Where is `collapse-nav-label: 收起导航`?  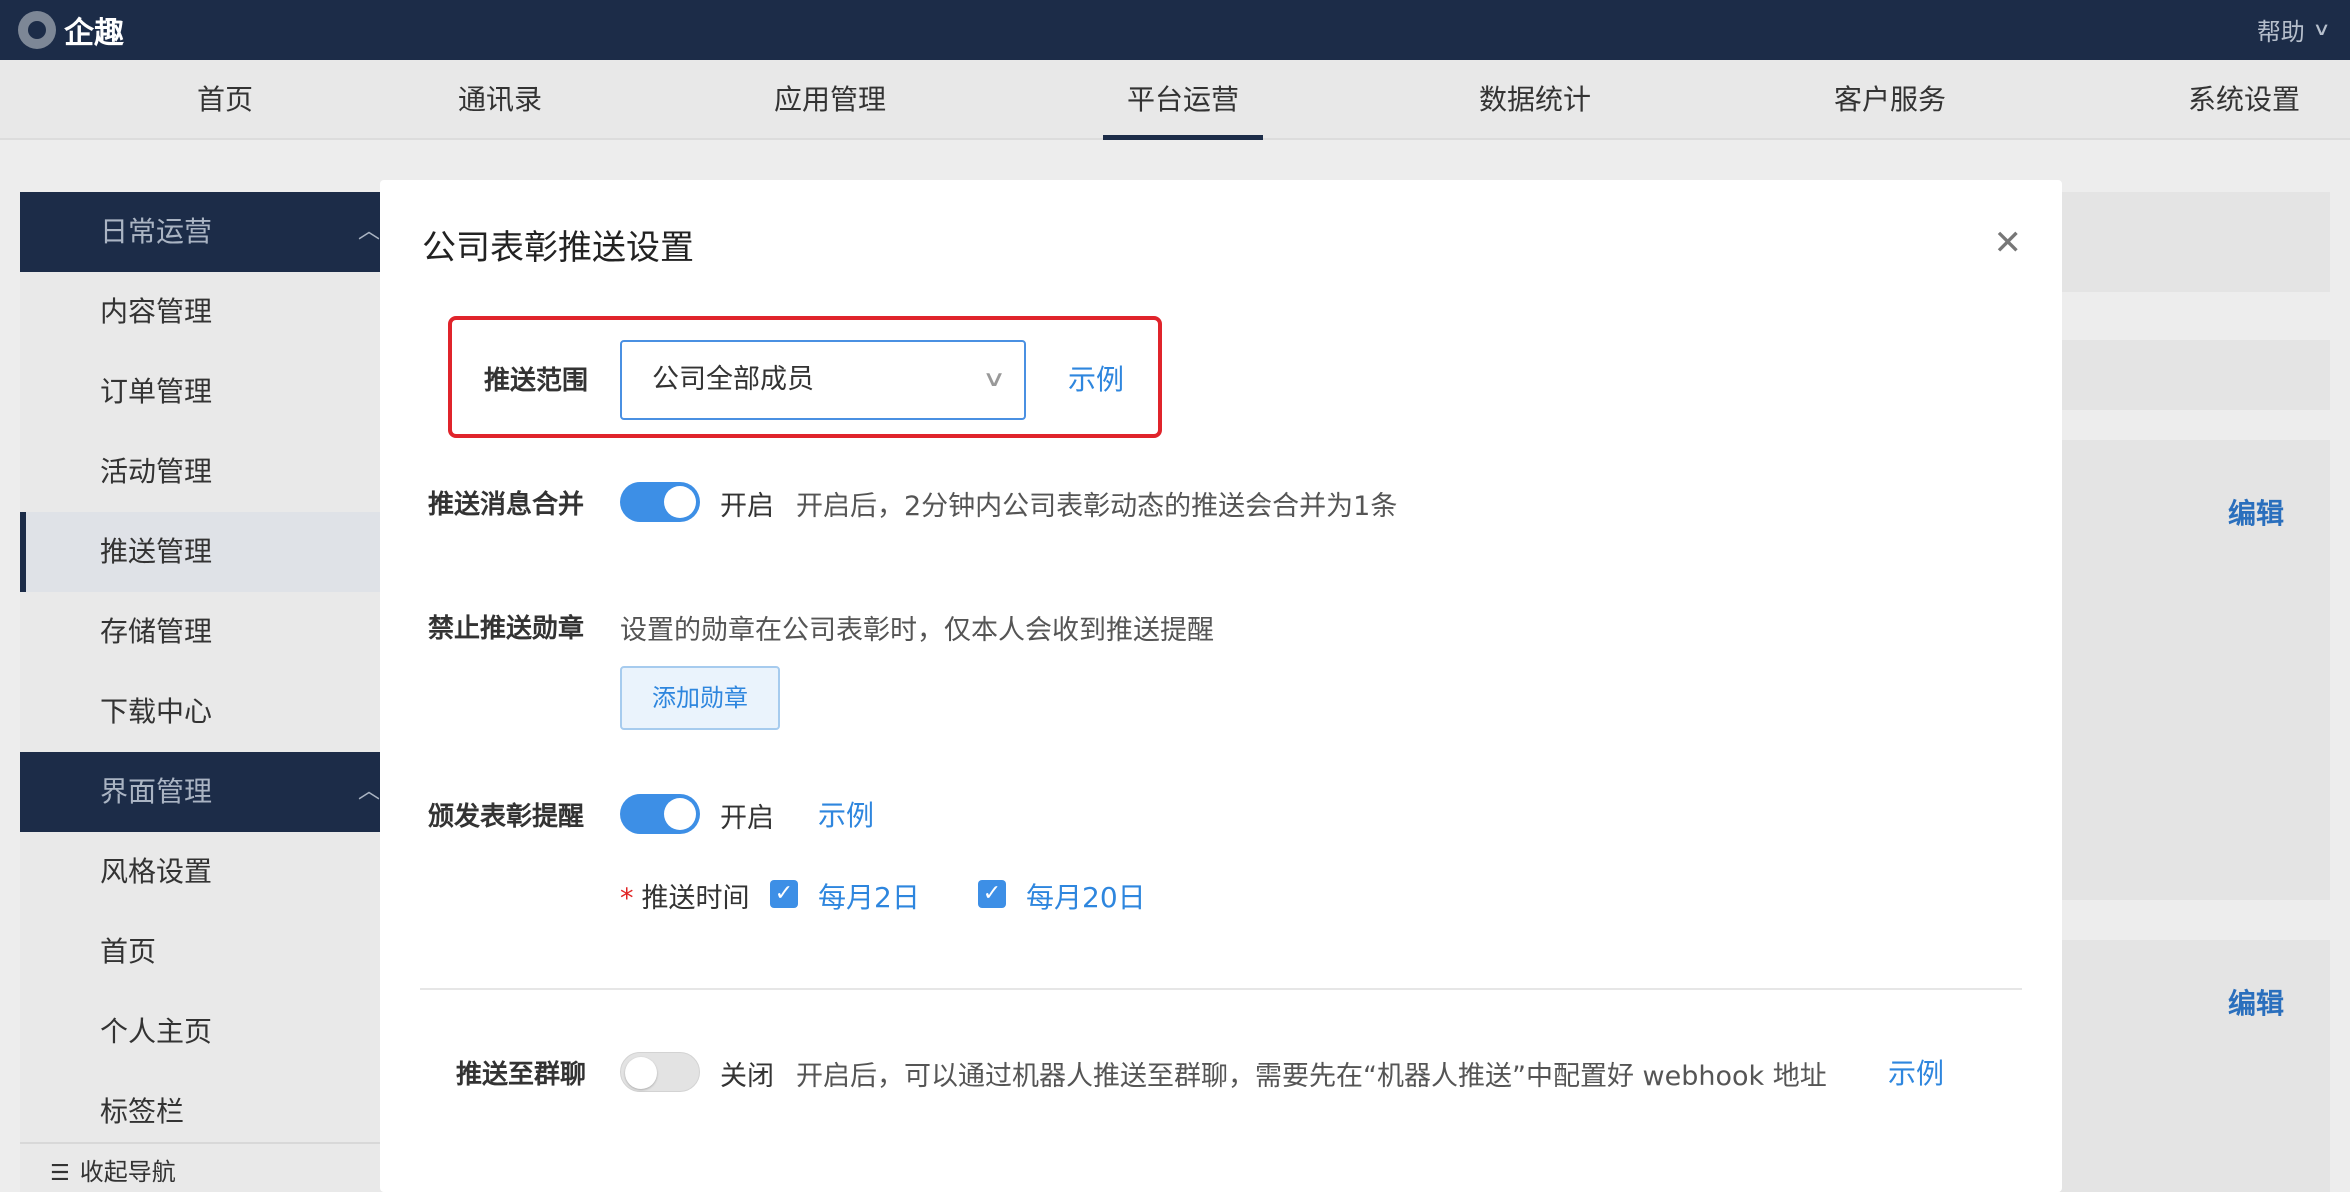
collapse-nav-label: 收起导航 is located at coordinates (127, 1172).